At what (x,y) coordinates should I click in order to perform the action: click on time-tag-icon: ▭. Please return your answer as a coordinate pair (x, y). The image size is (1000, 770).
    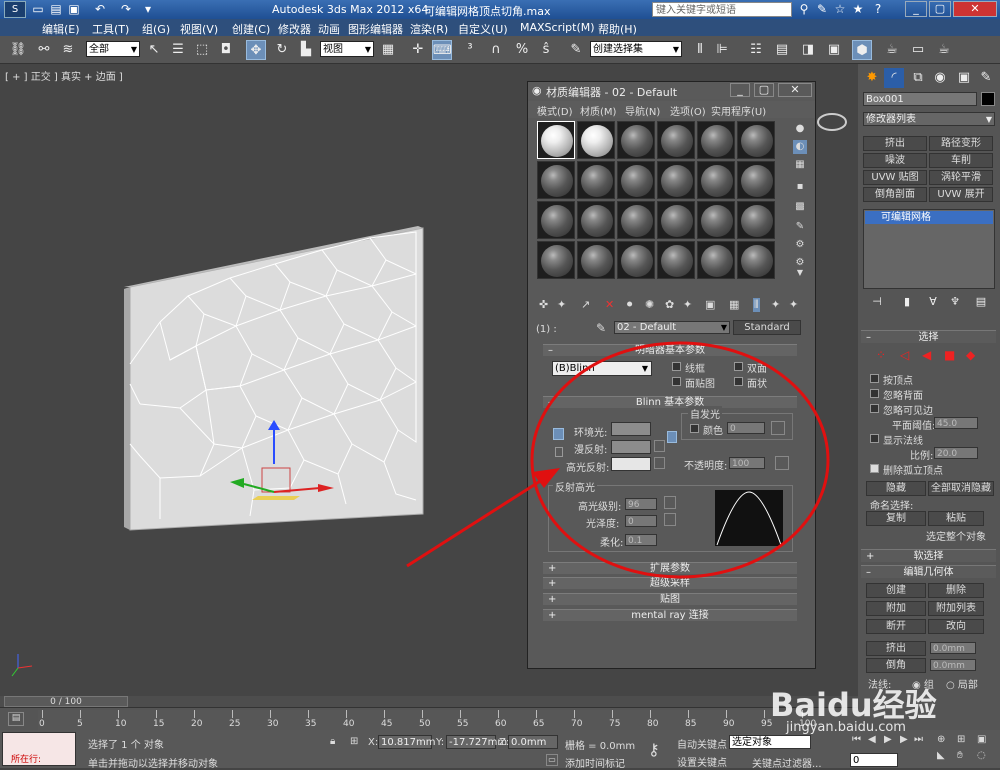
    Looking at the image, I should click on (552, 760).